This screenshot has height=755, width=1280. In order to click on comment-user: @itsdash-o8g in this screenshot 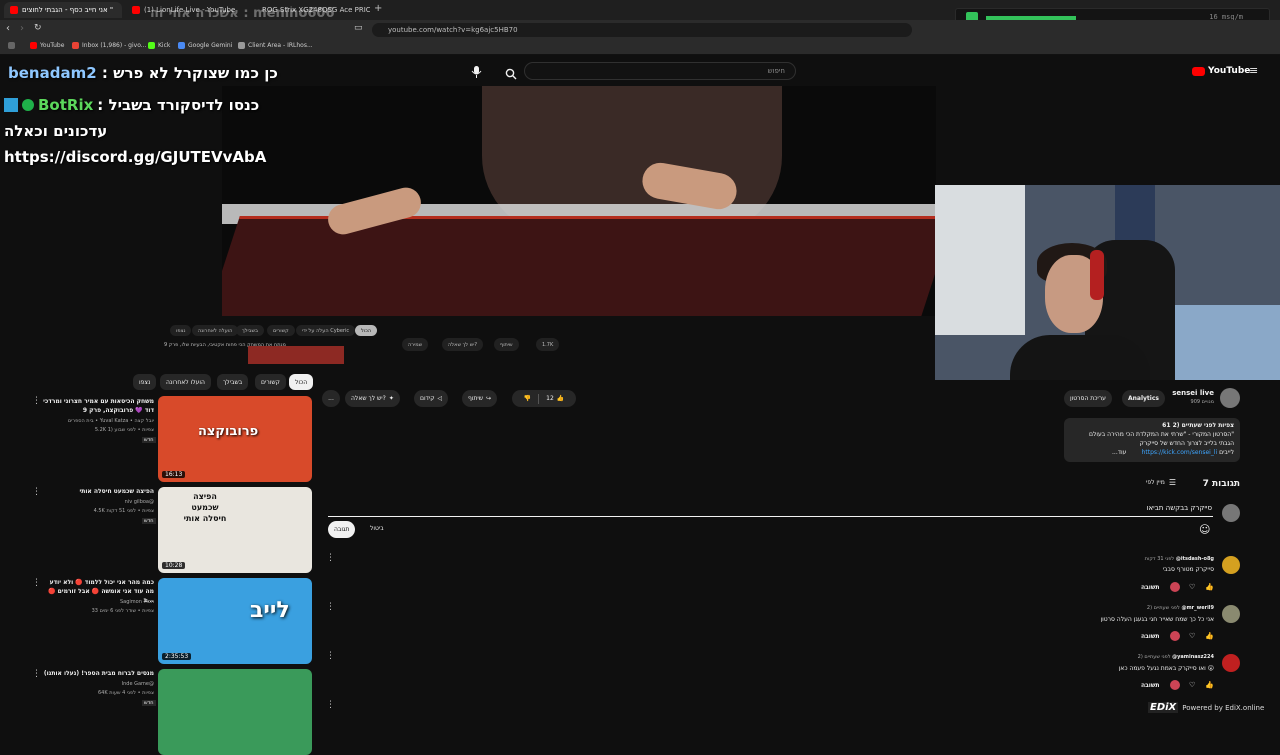, I will do `click(1195, 559)`.